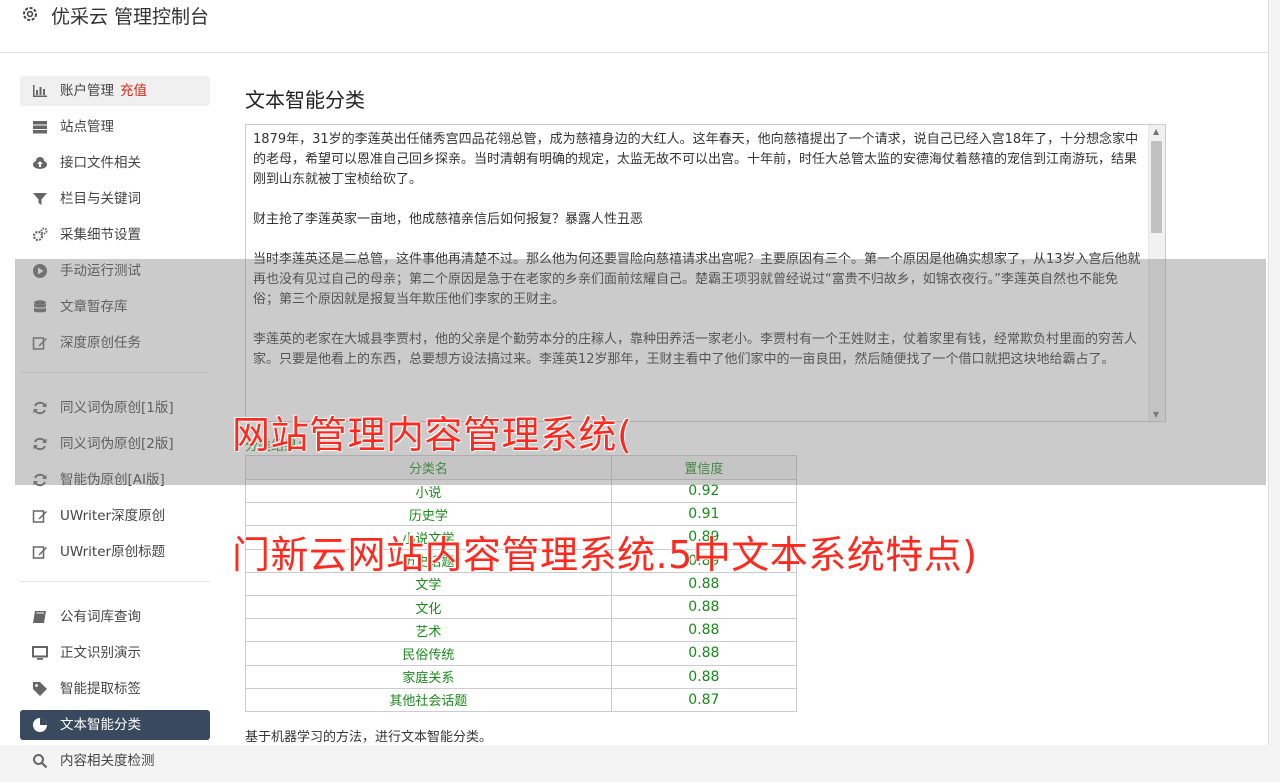 This screenshot has width=1280, height=782. Describe the element at coordinates (87, 127) in the screenshot. I see `sidebar-item-label: 站点管理` at that location.